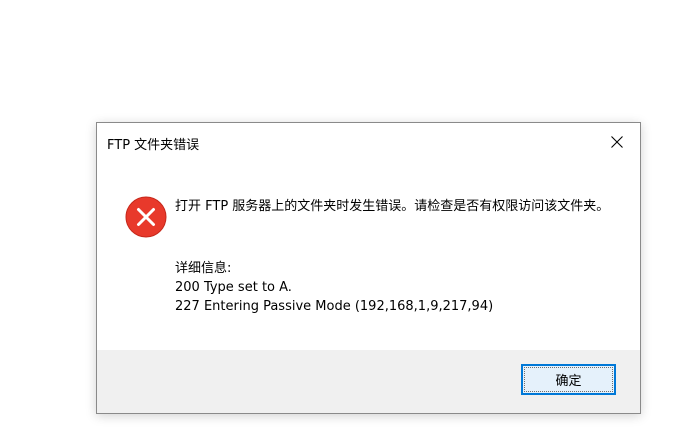 The image size is (677, 441). I want to click on button-bar: 确定, so click(368, 381).